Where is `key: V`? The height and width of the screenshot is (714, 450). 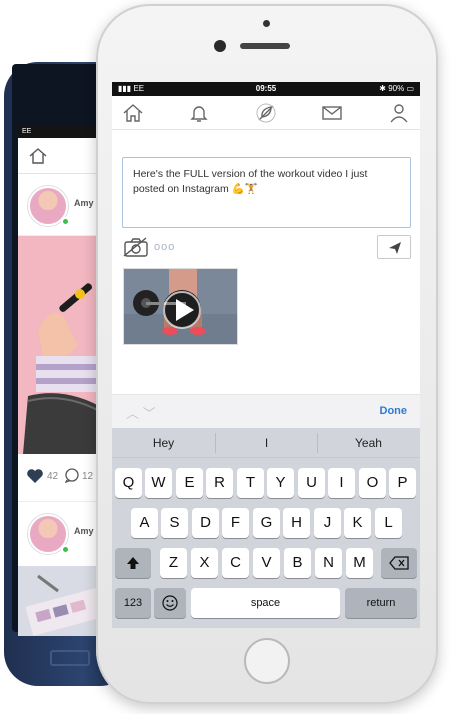 key: V is located at coordinates (266, 563).